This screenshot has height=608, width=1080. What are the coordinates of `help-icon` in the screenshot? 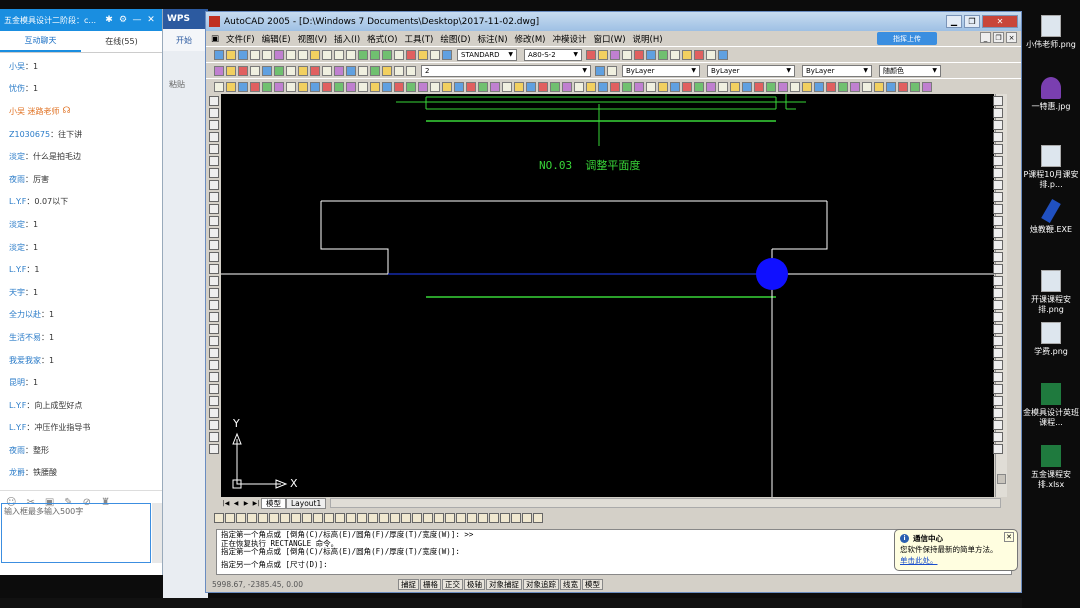 It's located at (447, 54).